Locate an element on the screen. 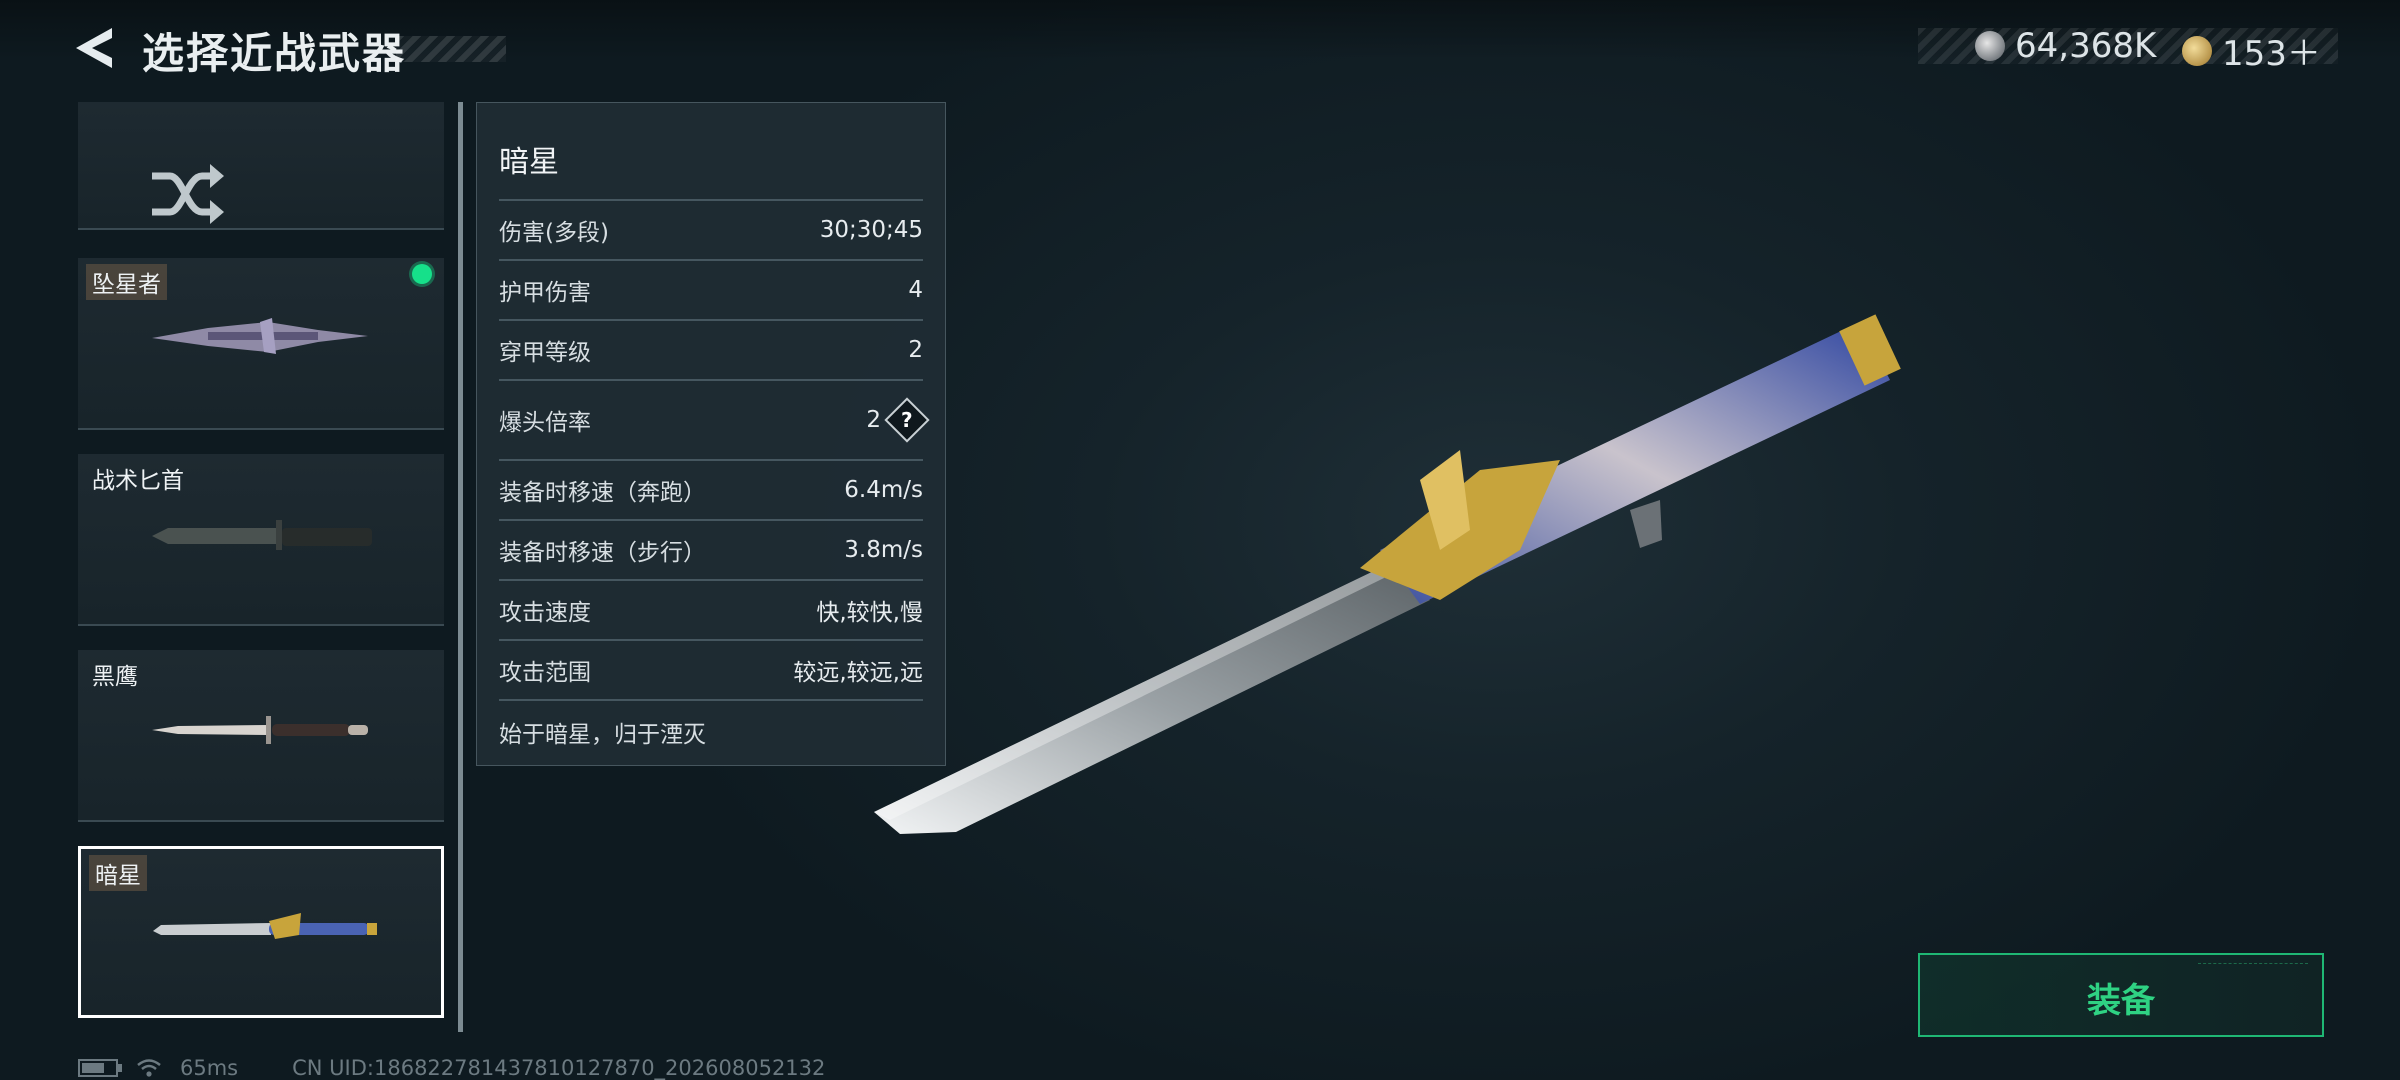 The height and width of the screenshot is (1080, 2400). silver-amount: 64,368K is located at coordinates (2086, 46).